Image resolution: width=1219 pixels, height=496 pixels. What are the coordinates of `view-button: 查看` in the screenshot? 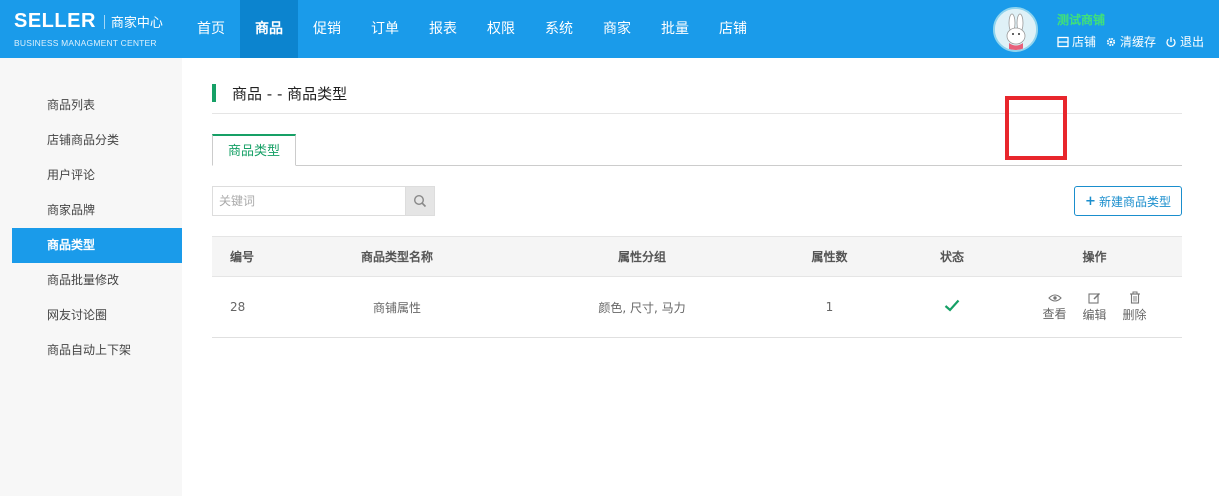 It's located at (1055, 307).